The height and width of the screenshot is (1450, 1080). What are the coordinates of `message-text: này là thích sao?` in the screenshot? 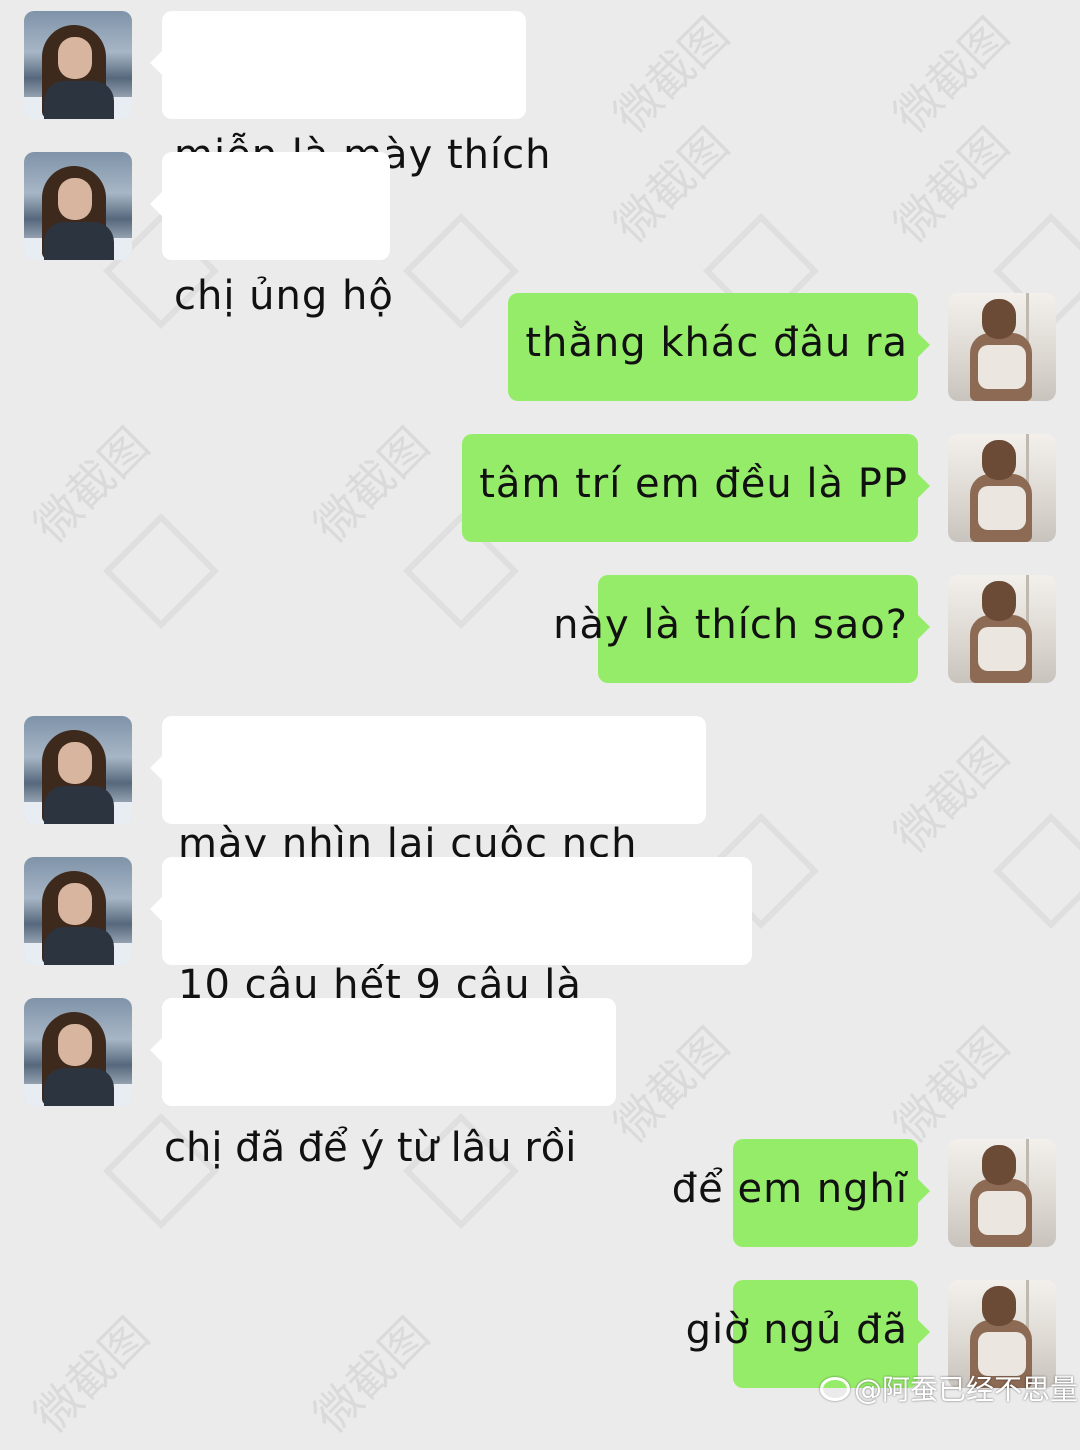 It's located at (730, 625).